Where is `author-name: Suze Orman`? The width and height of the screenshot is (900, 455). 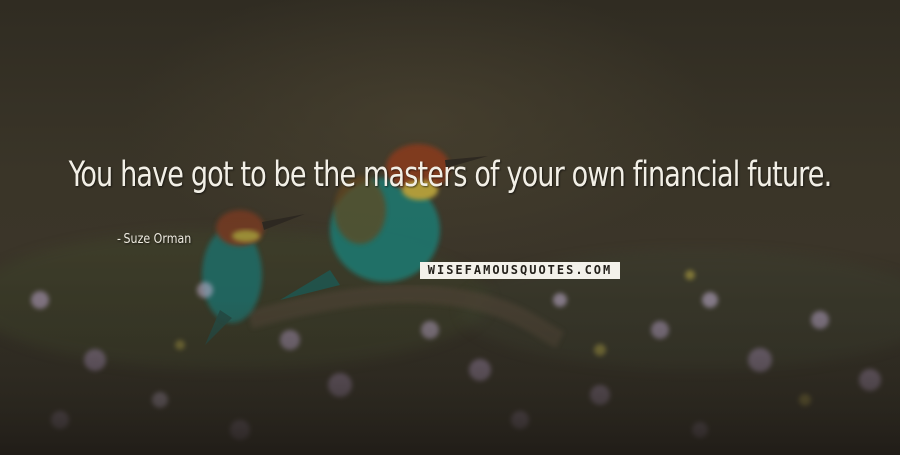
author-name: Suze Orman is located at coordinates (157, 239).